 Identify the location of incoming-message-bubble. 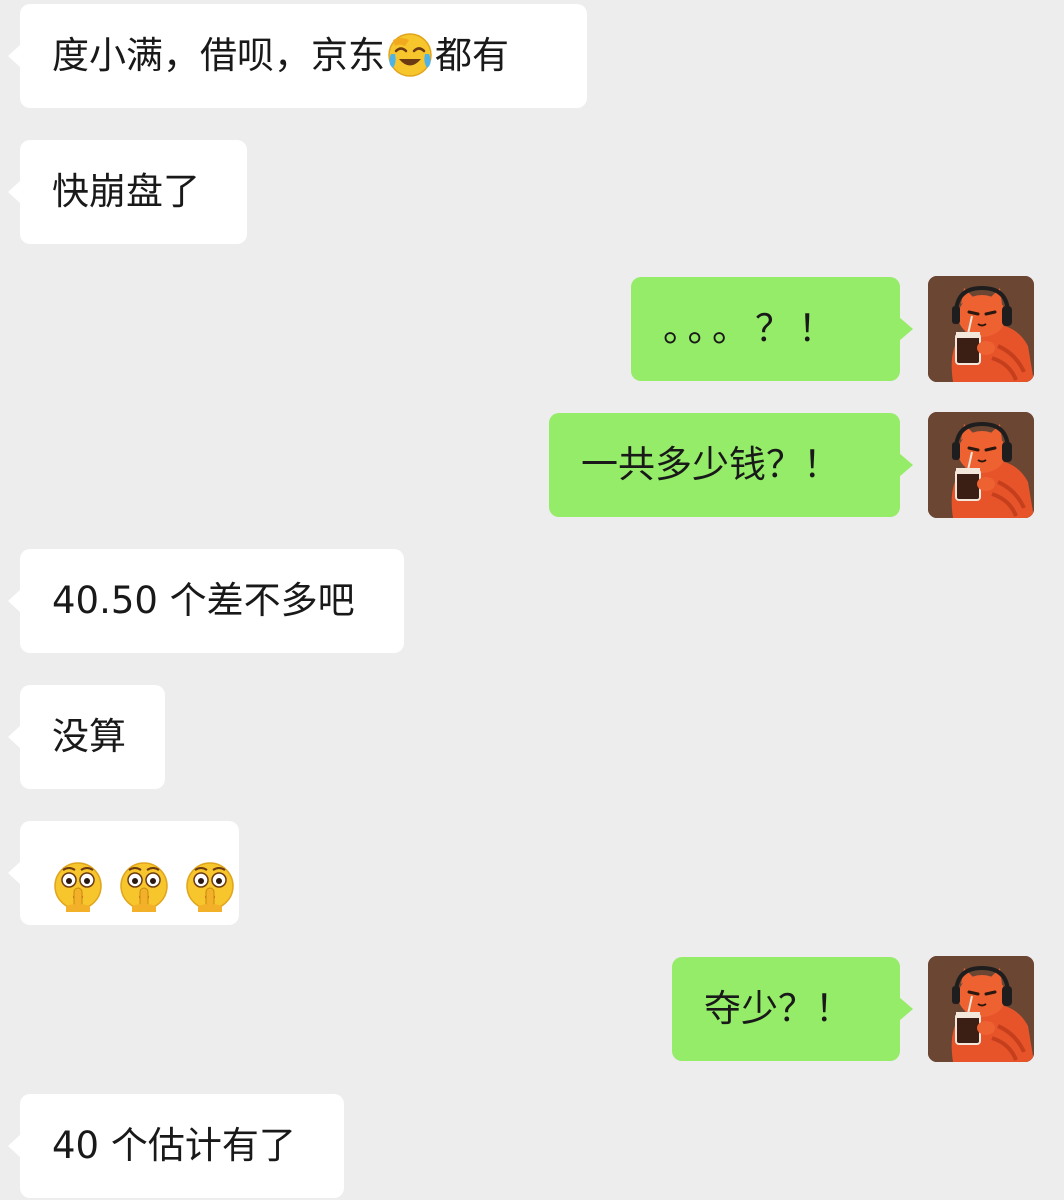
(123, 873).